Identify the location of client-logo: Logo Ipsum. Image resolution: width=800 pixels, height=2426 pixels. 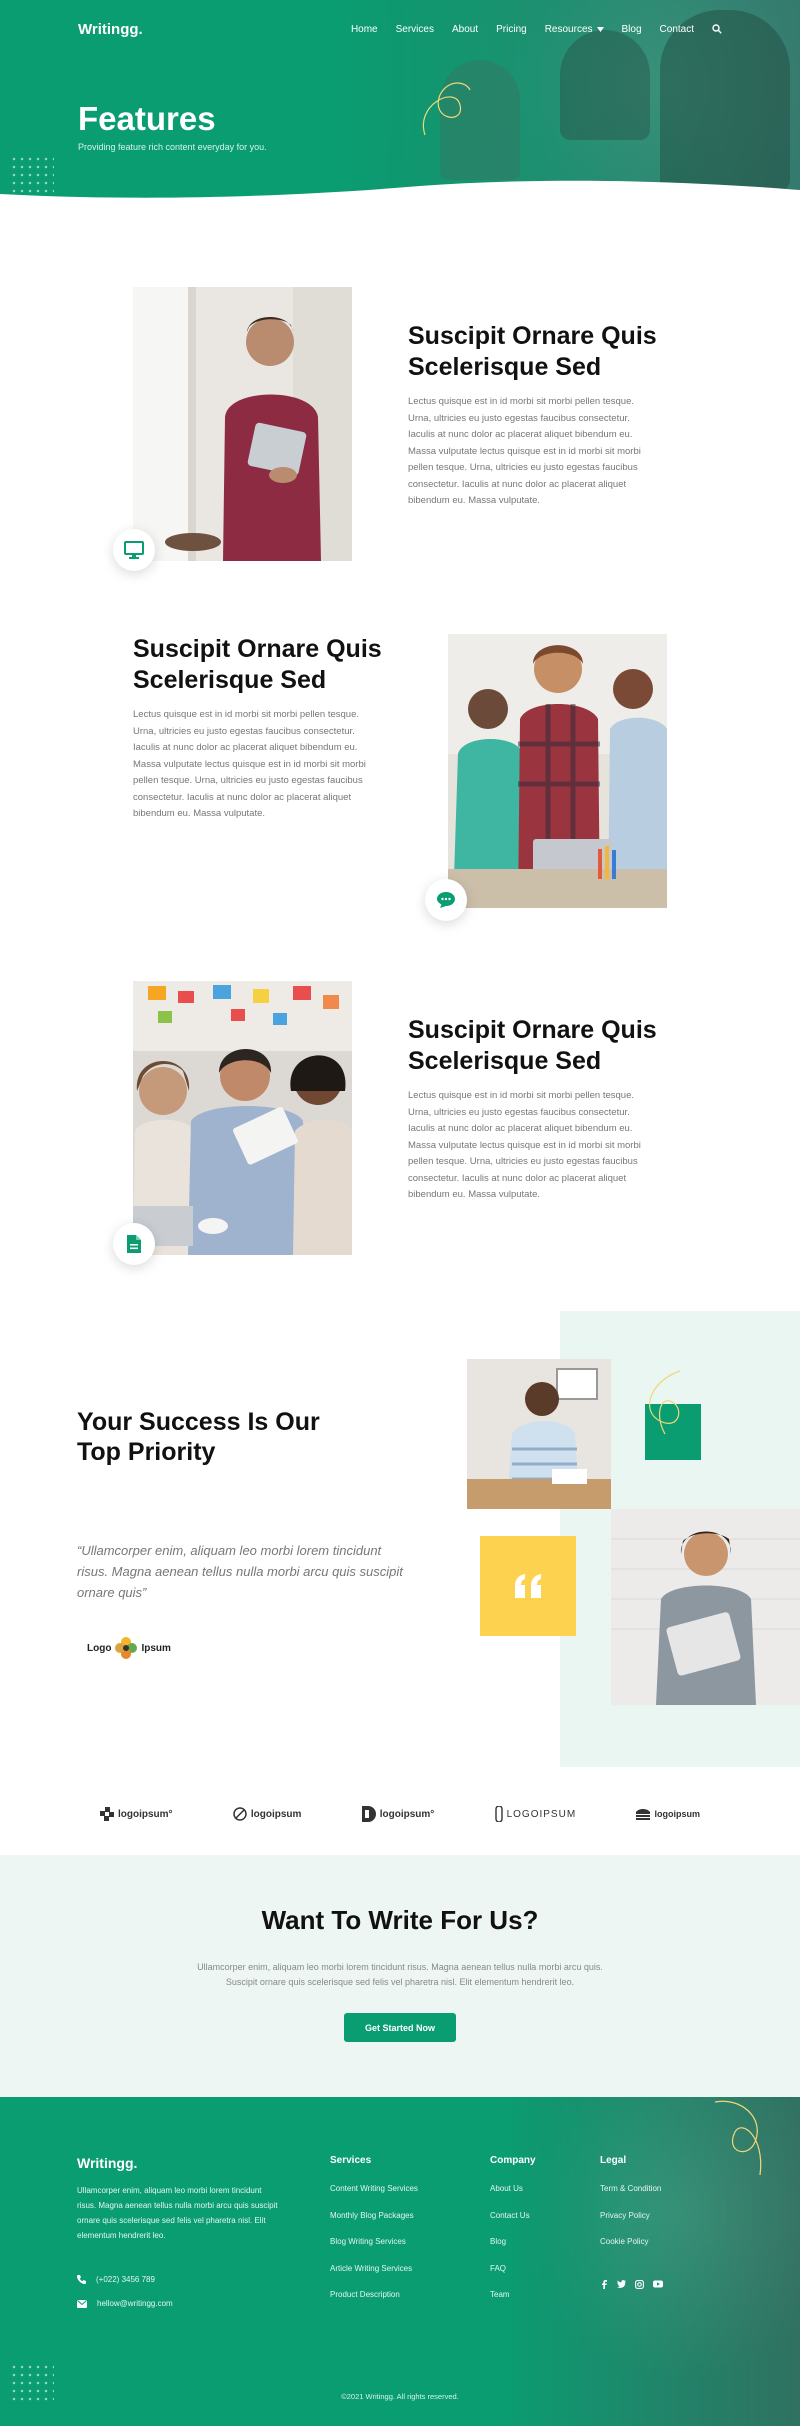
(129, 1648).